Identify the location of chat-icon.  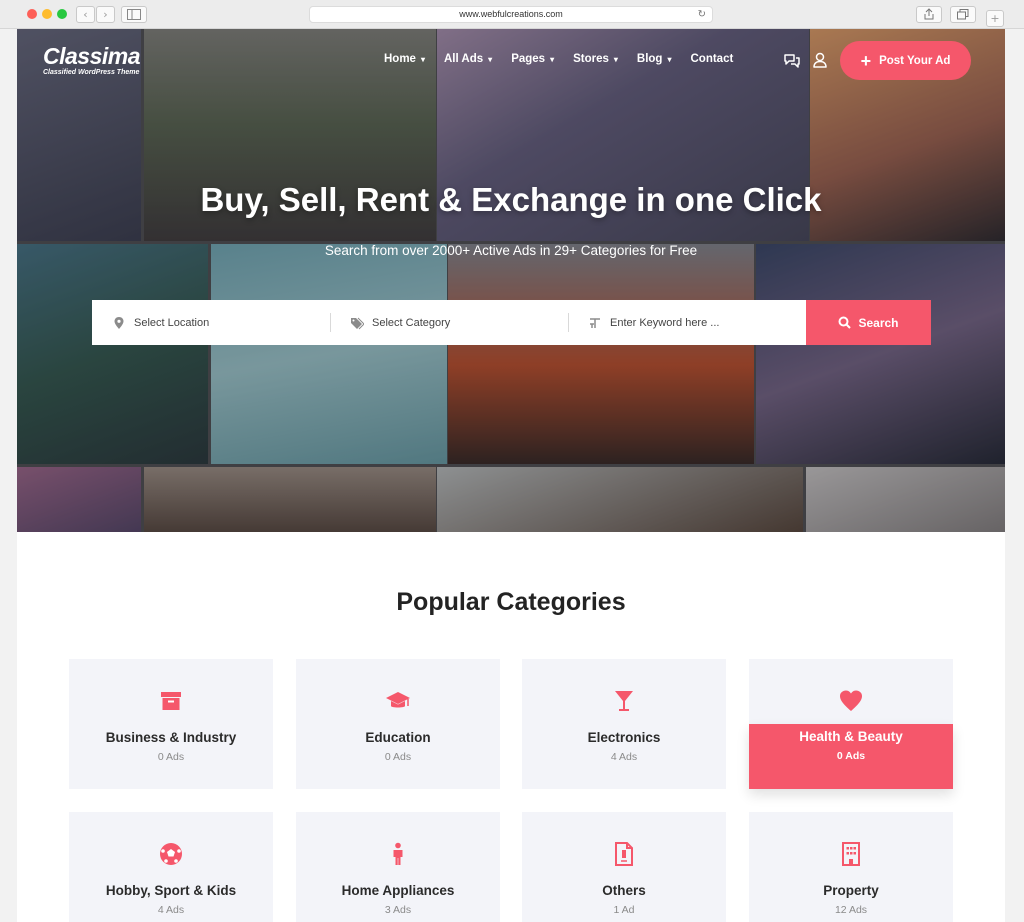
(792, 60).